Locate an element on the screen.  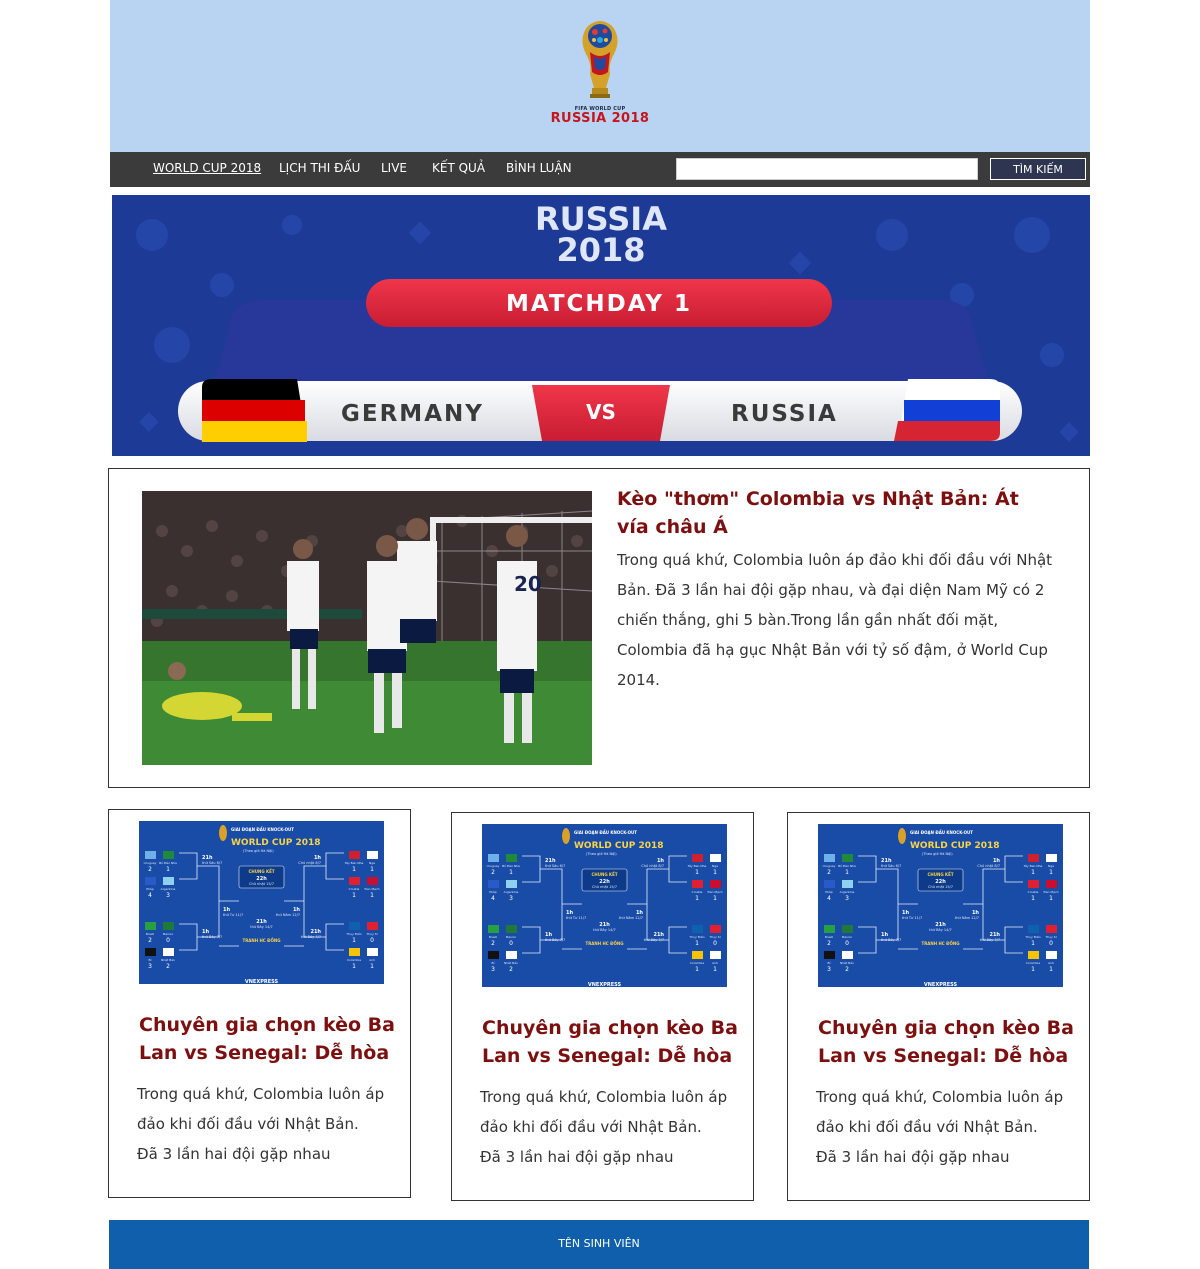
search-button: TÌM KIẾM is located at coordinates (1038, 169).